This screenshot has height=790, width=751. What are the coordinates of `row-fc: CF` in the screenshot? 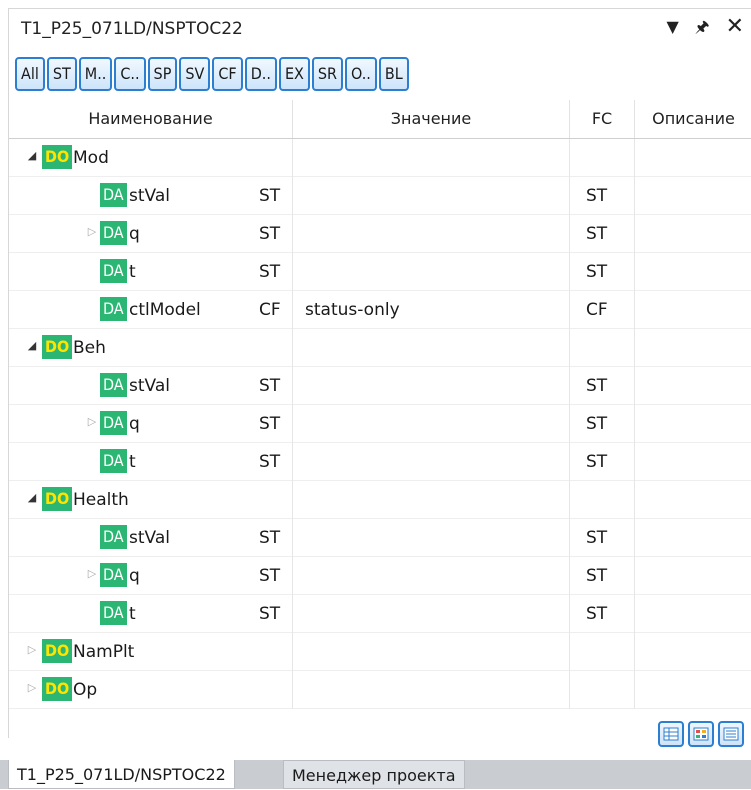 It's located at (597, 310).